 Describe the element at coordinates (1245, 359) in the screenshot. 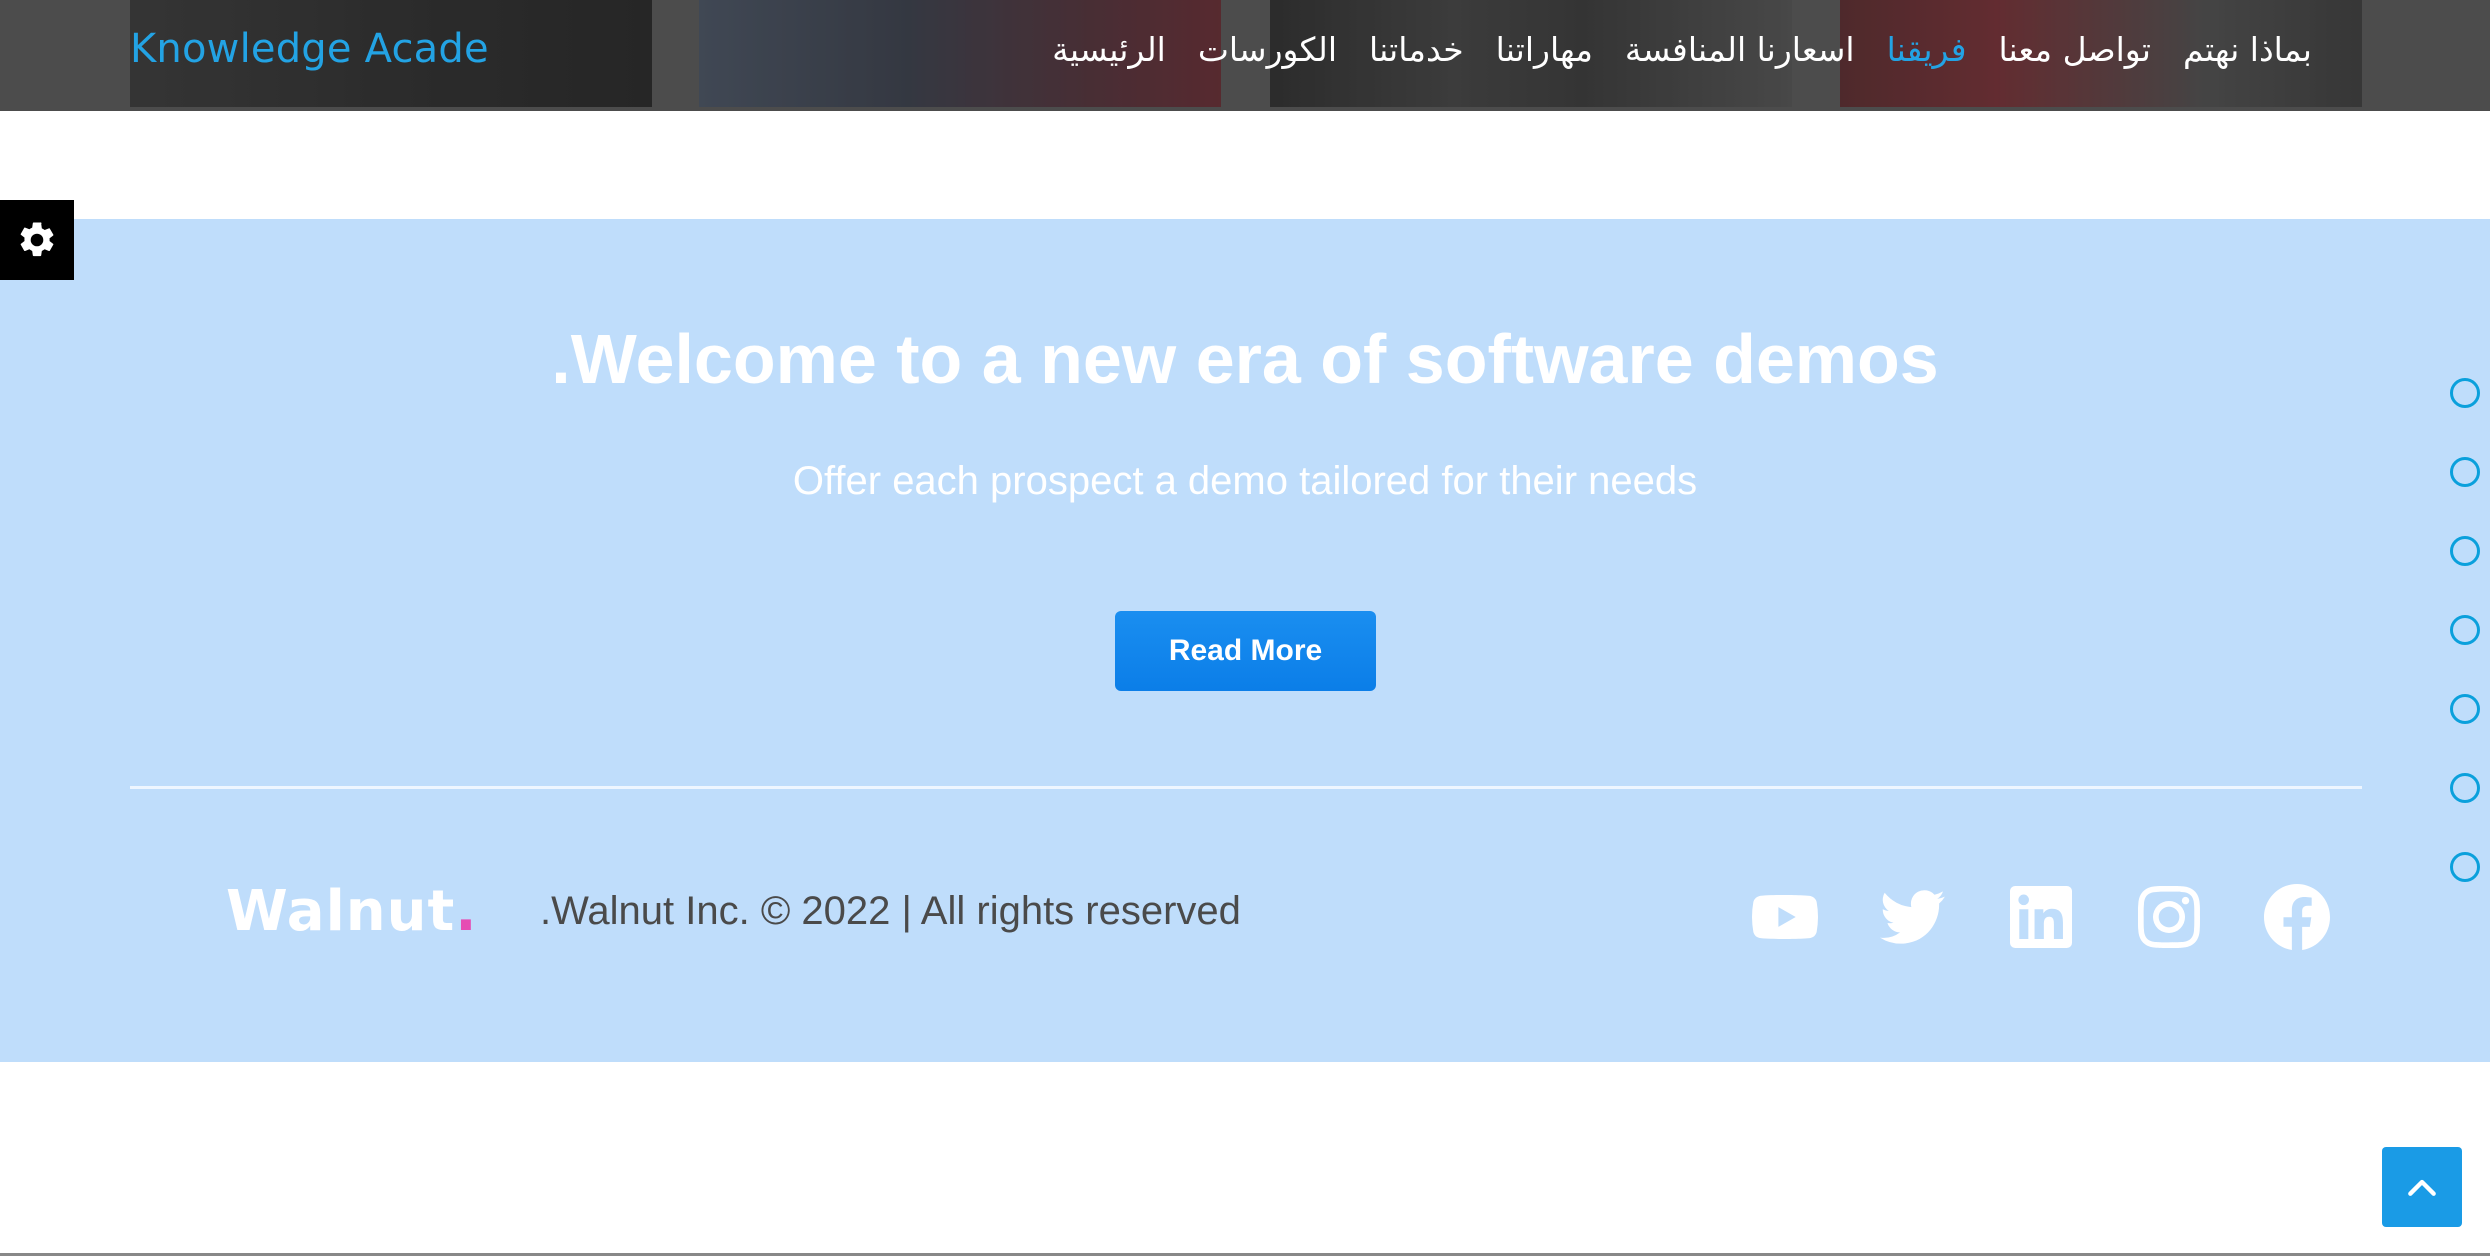

I see `hero-title: .Welcome to a new era of software demos` at that location.